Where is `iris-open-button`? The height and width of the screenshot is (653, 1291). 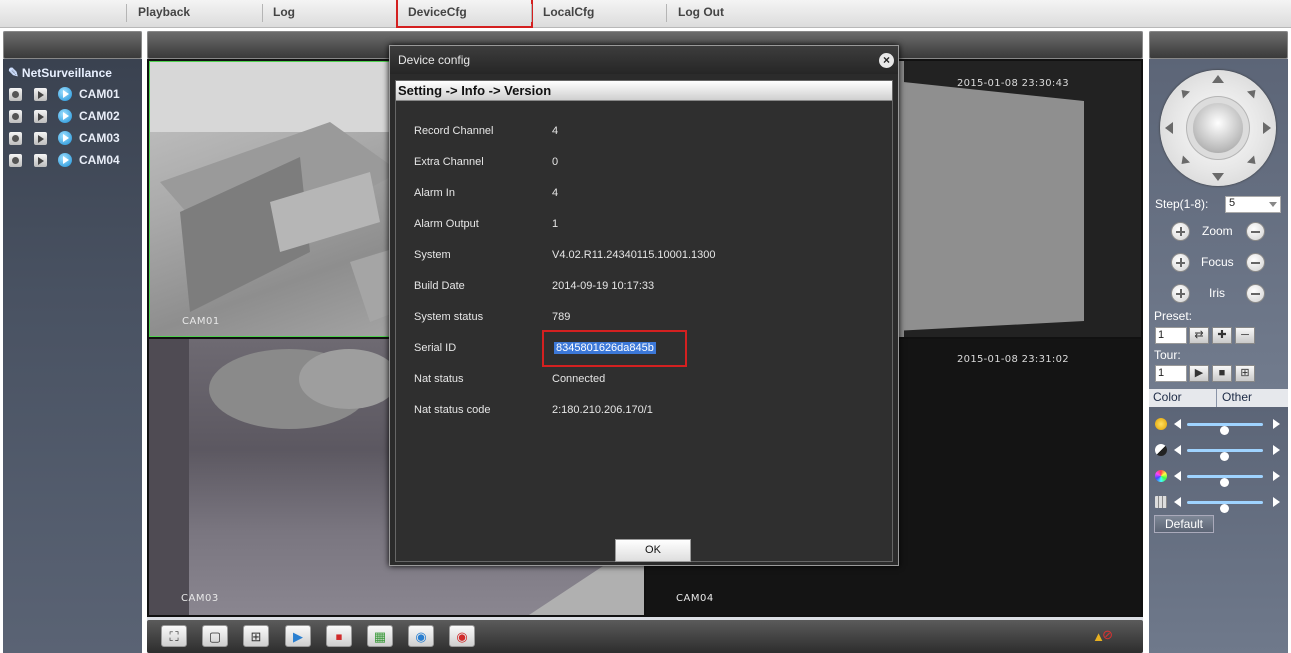
iris-open-button is located at coordinates (1180, 293).